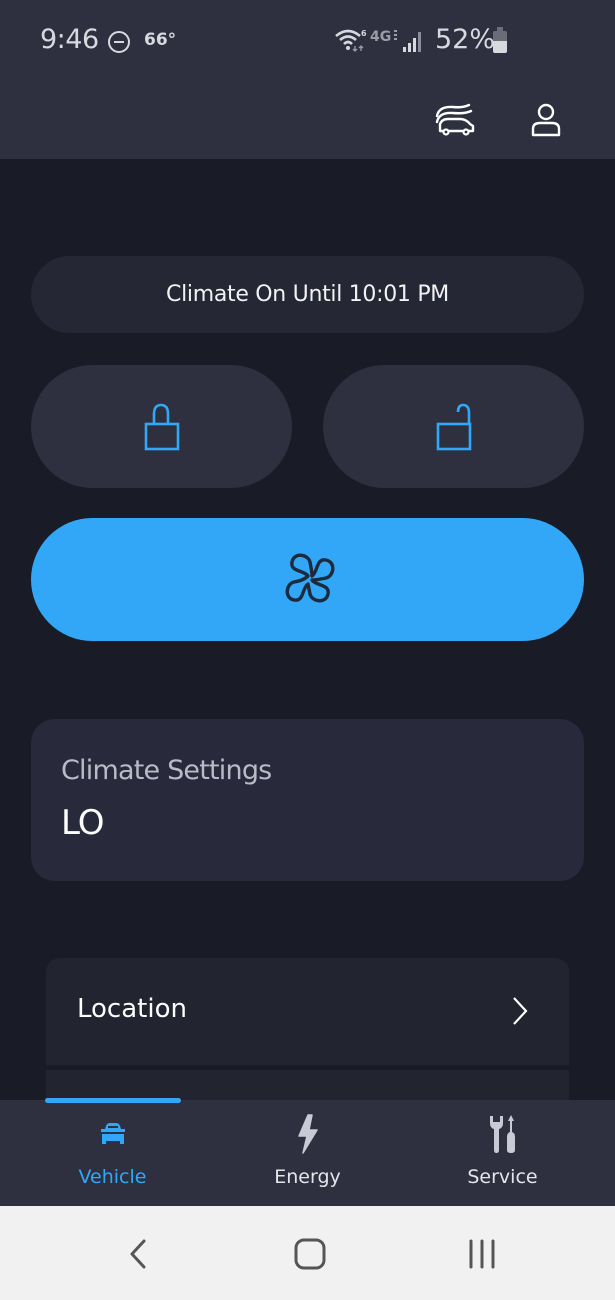 The image size is (615, 1300). I want to click on tab-vehicle: Vehicle, so click(112, 1153).